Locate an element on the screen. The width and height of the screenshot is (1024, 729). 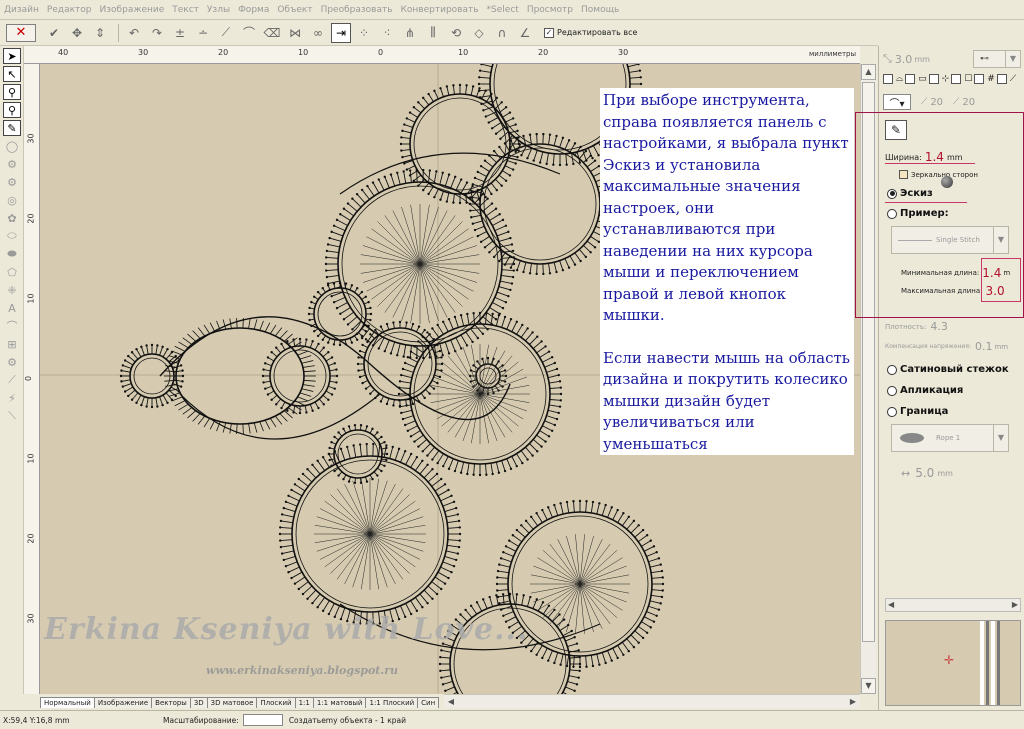
shape-tool-icon: ⬭ is located at coordinates (12, 236).